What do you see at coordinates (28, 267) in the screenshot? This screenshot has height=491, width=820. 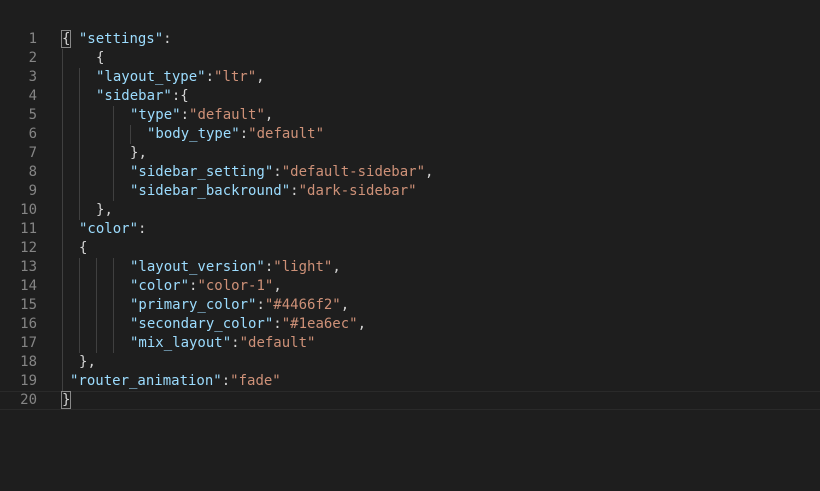 I see `line-number: 13` at bounding box center [28, 267].